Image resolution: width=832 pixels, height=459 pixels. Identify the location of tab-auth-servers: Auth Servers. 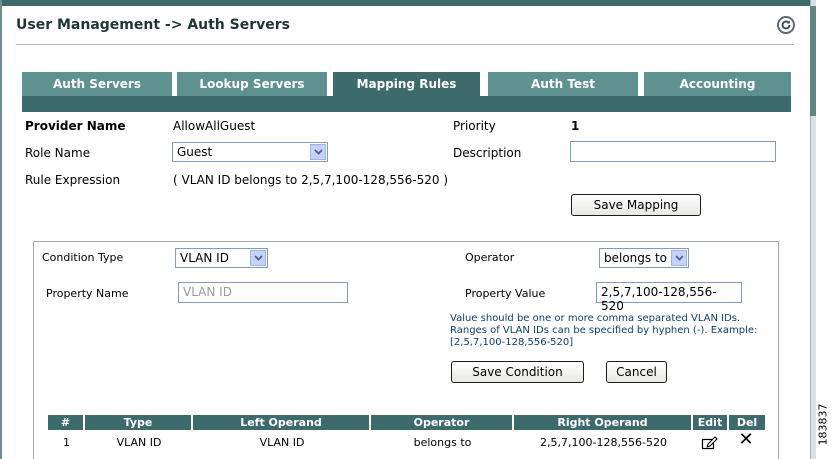
(97, 84).